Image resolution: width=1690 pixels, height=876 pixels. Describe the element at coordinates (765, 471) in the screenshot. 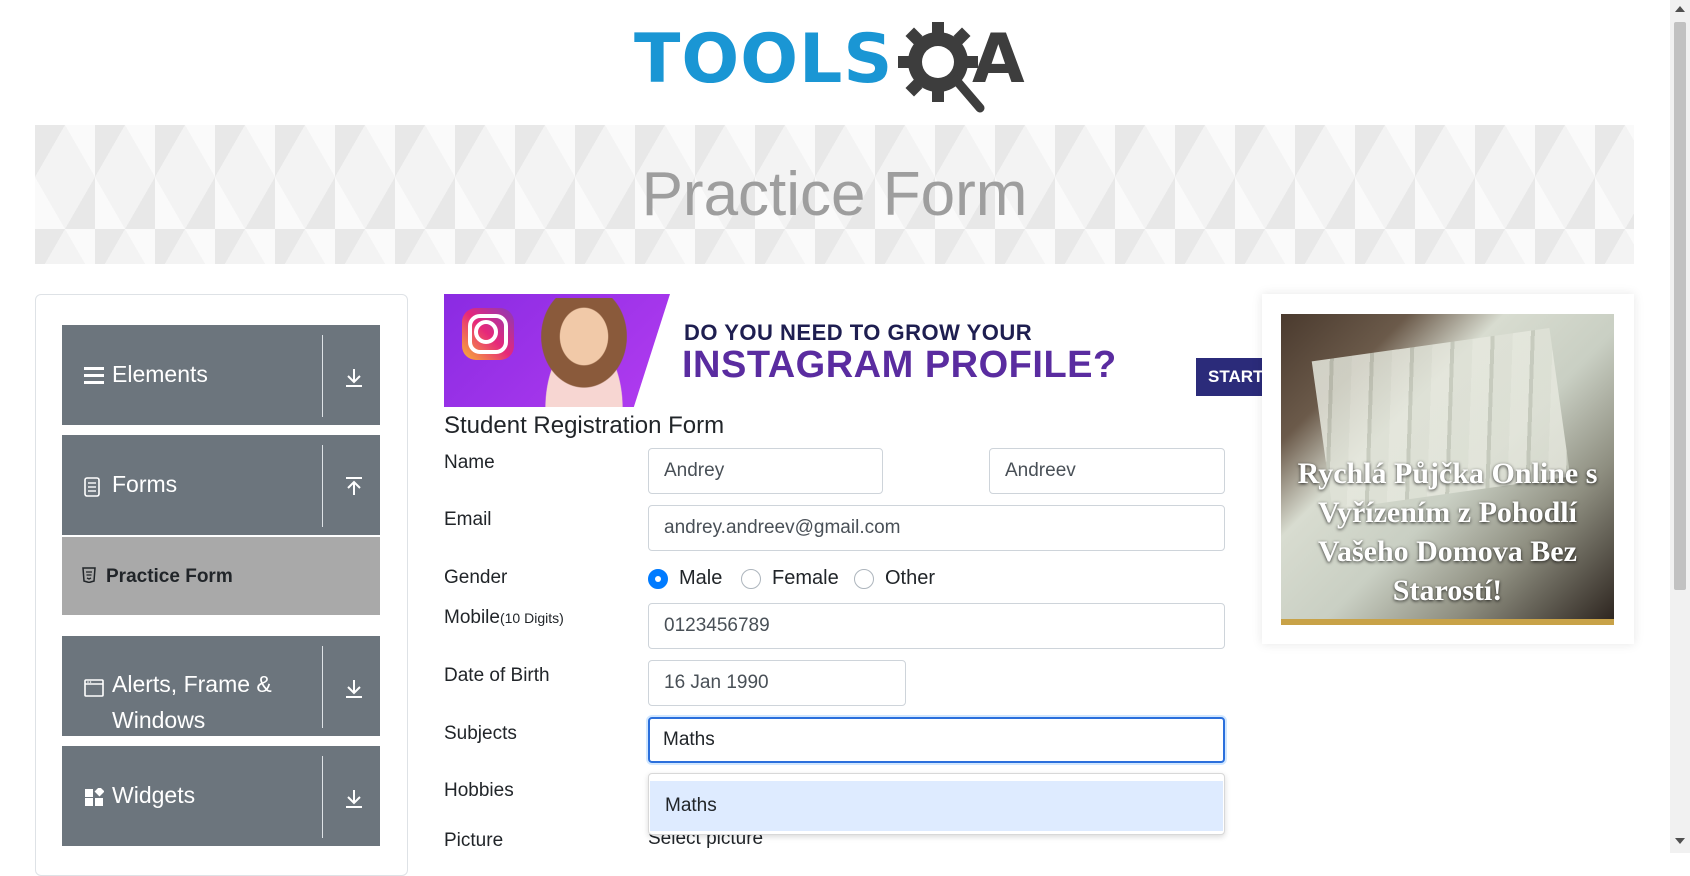

I see `first-name-input: Andrey` at that location.